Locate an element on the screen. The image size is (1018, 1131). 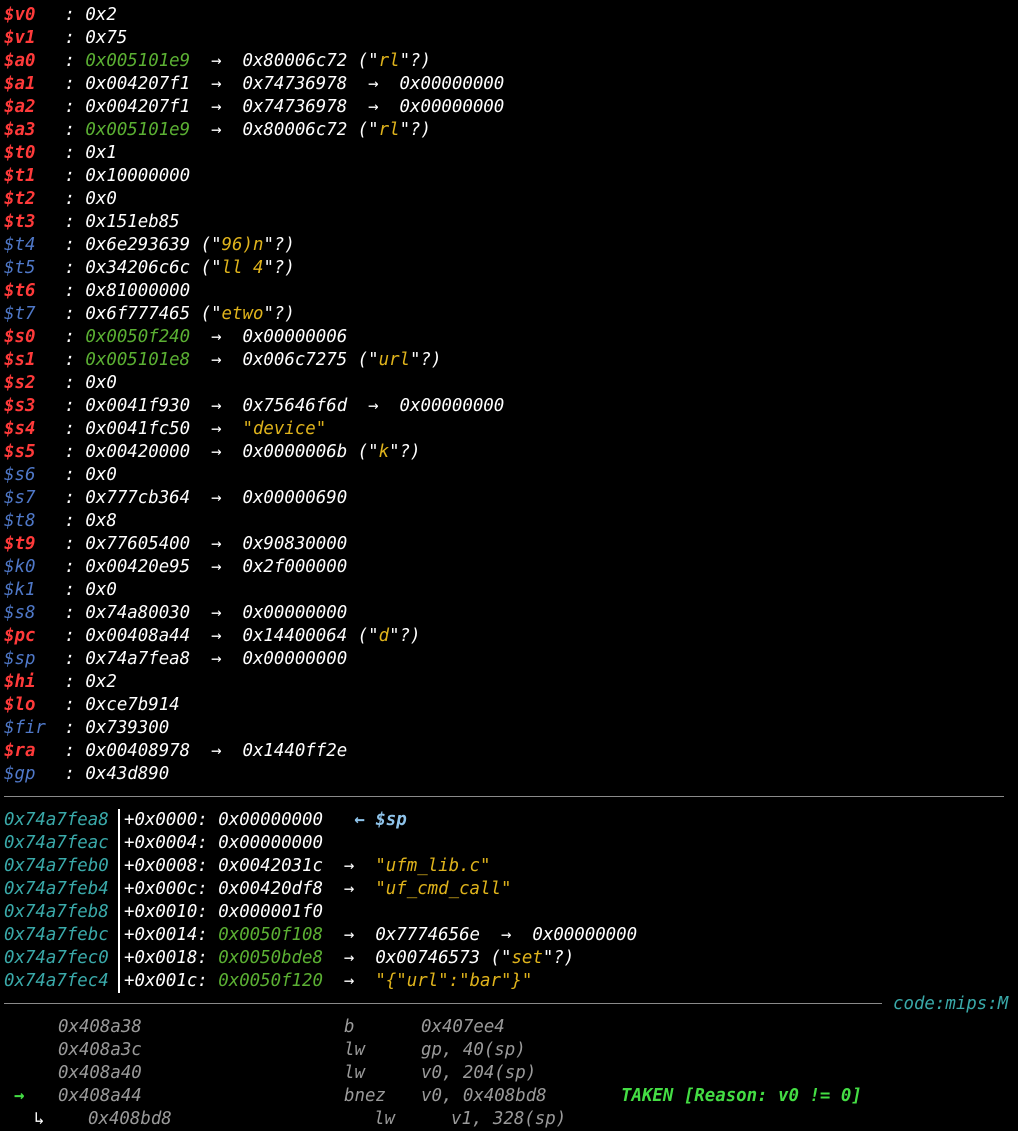
register-name: $t2 is located at coordinates (20, 199).